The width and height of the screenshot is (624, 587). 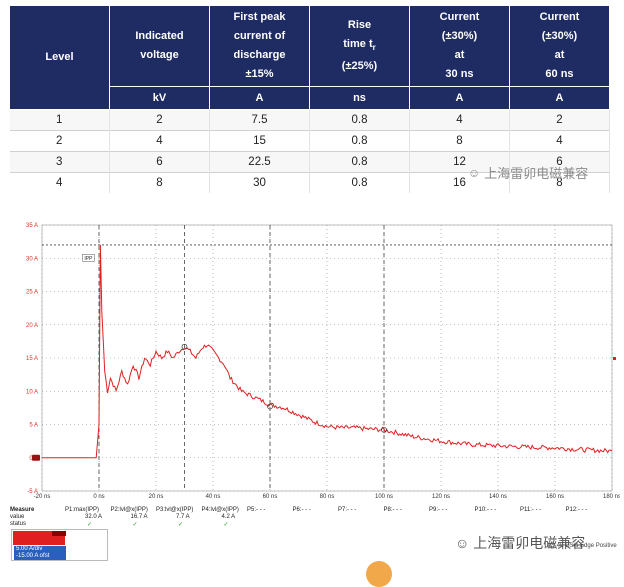 What do you see at coordinates (159, 98) in the screenshot?
I see `unit-voltage: kV` at bounding box center [159, 98].